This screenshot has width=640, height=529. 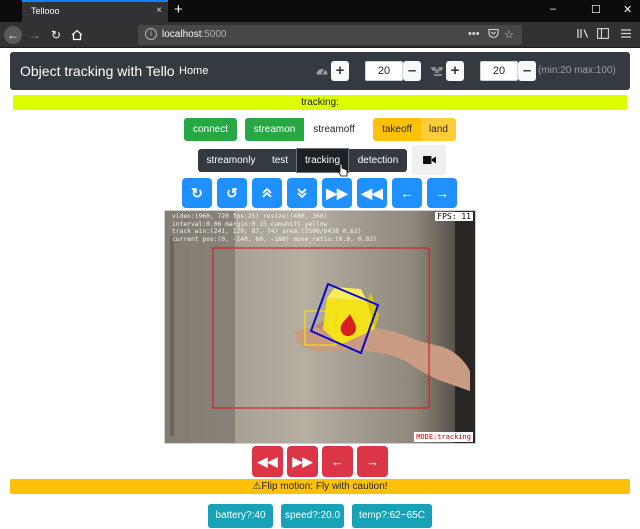 I want to click on home-icon, so click(x=77, y=35).